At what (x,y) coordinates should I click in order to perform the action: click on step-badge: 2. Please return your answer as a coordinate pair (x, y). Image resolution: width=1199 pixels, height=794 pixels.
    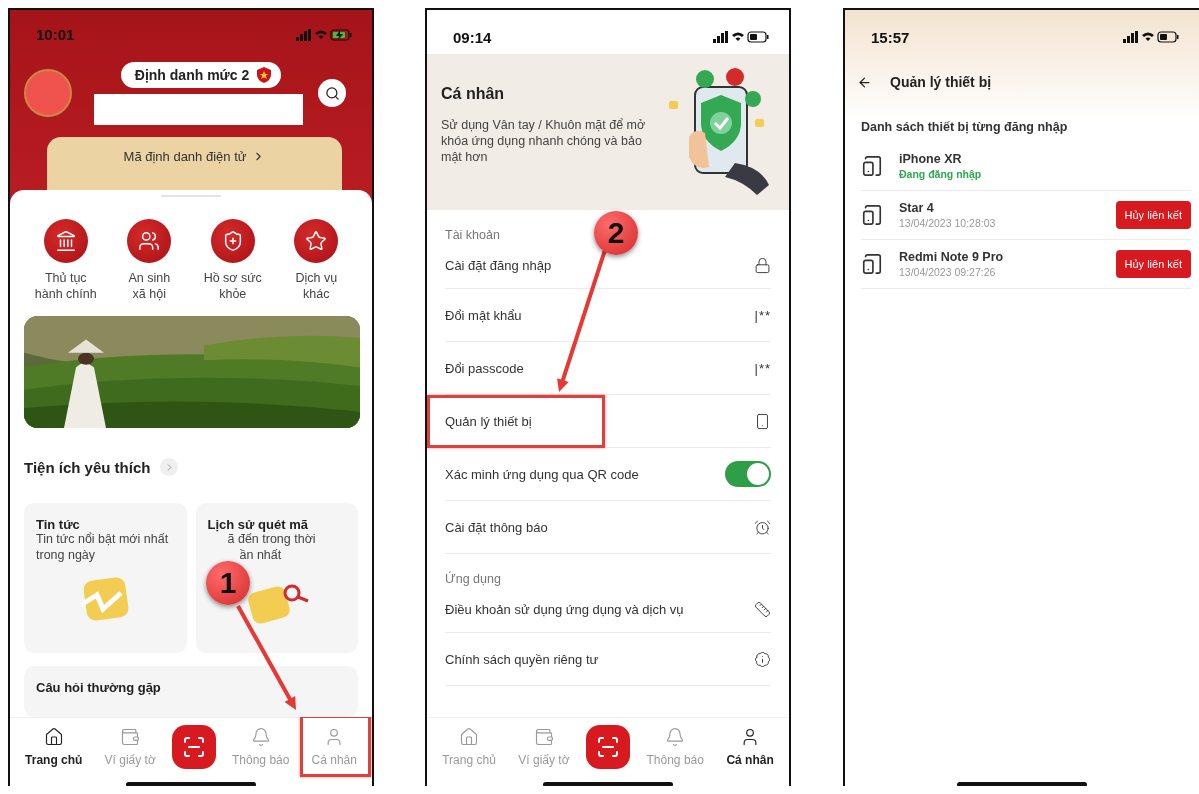
    Looking at the image, I should click on (616, 233).